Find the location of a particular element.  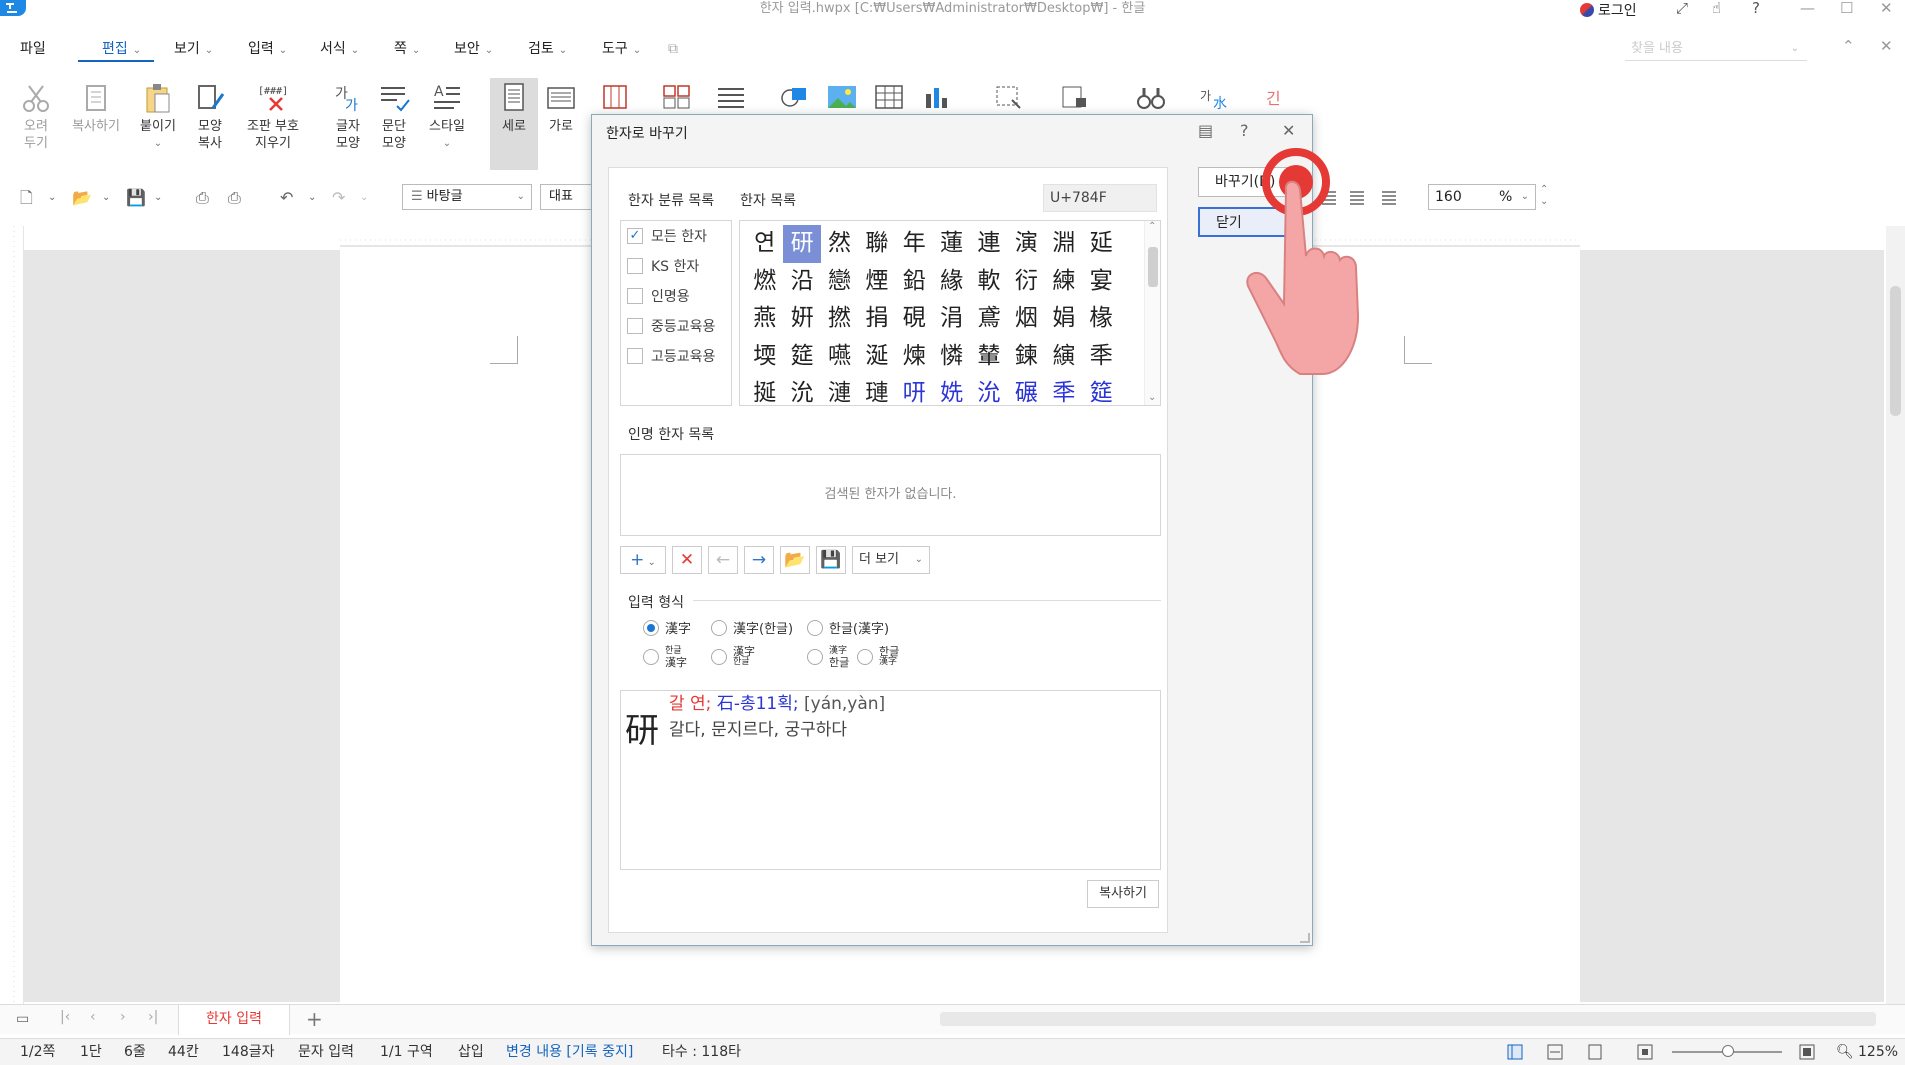

hanja-cell: 挻 is located at coordinates (764, 390).